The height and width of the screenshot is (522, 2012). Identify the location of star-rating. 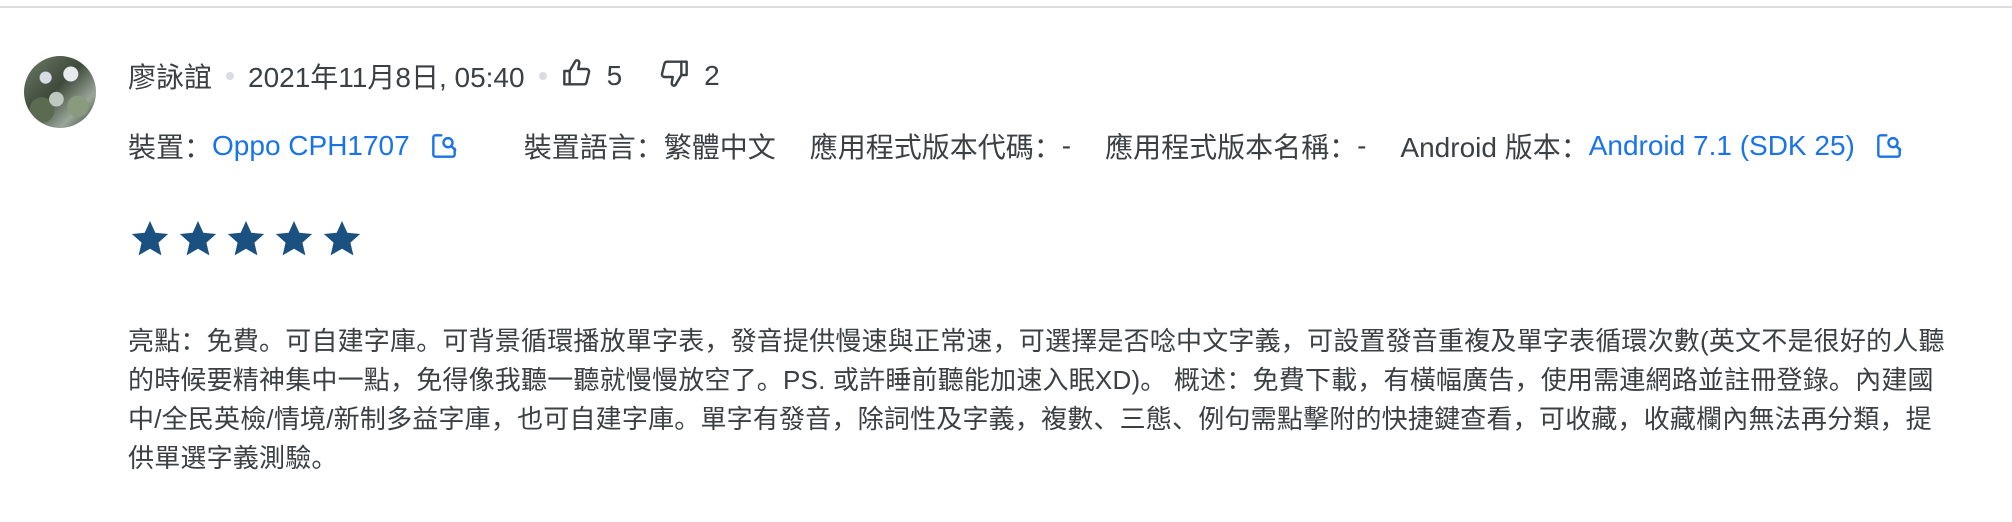
(248, 239).